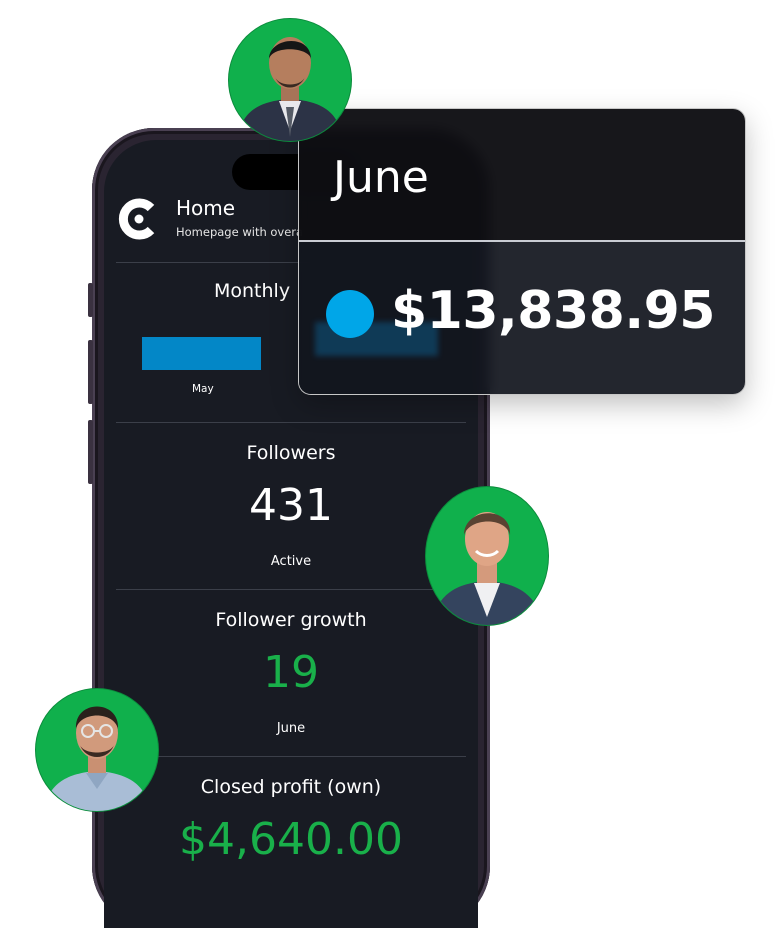 The width and height of the screenshot is (775, 928). Describe the element at coordinates (291, 453) in the screenshot. I see `followers-title: Followers` at that location.